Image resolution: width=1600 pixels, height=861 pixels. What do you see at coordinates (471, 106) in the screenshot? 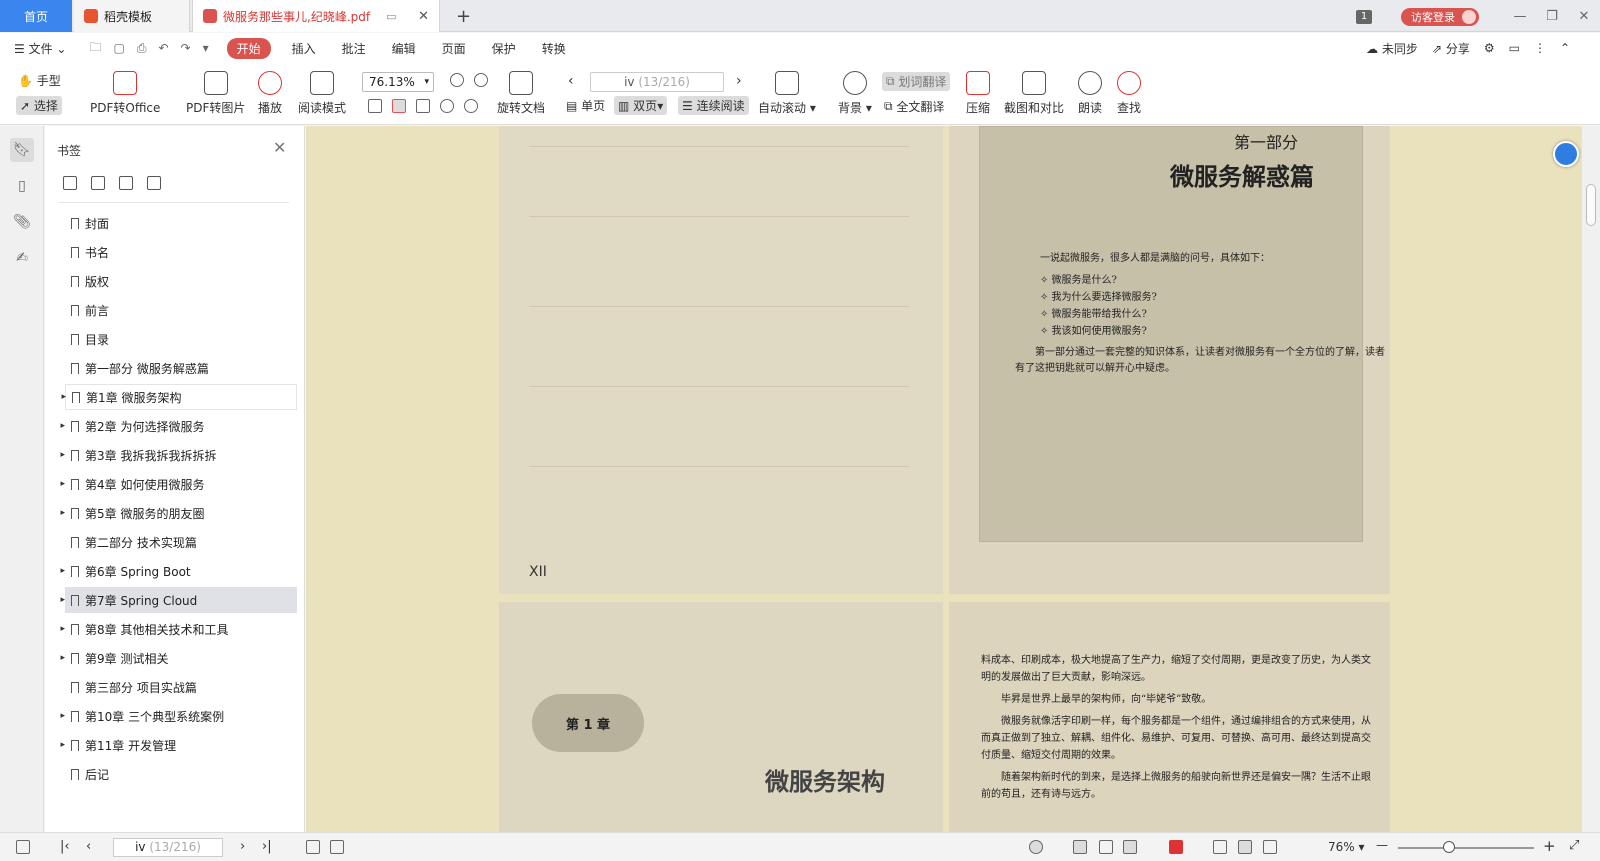
I see `rotate-right-icon` at bounding box center [471, 106].